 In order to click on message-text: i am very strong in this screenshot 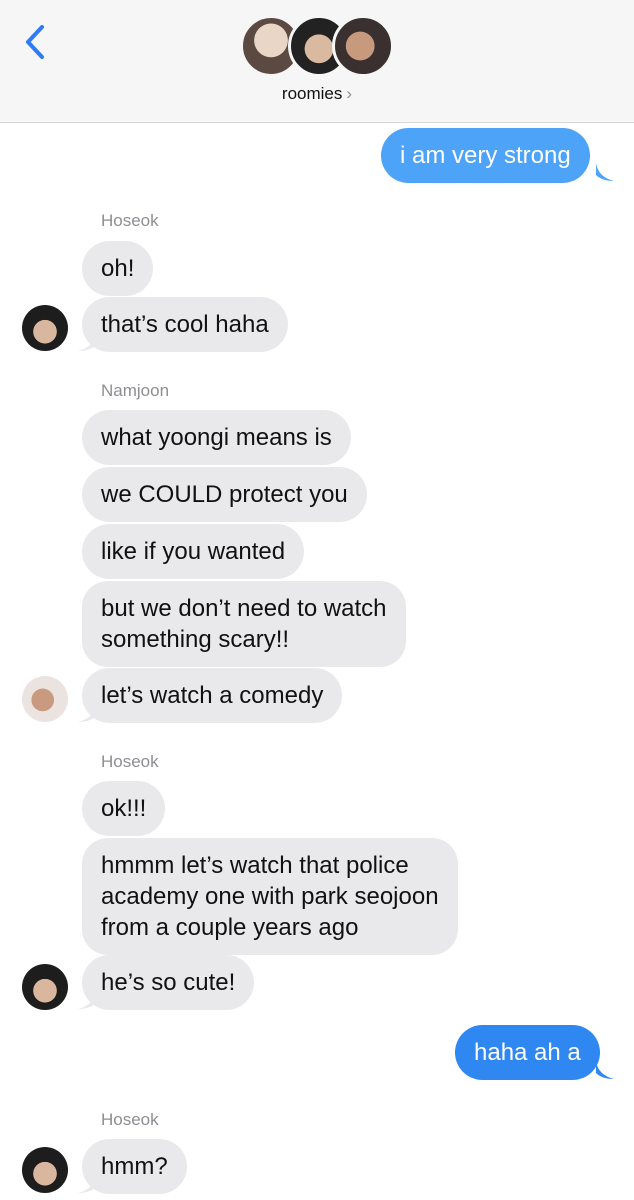, I will do `click(485, 155)`.